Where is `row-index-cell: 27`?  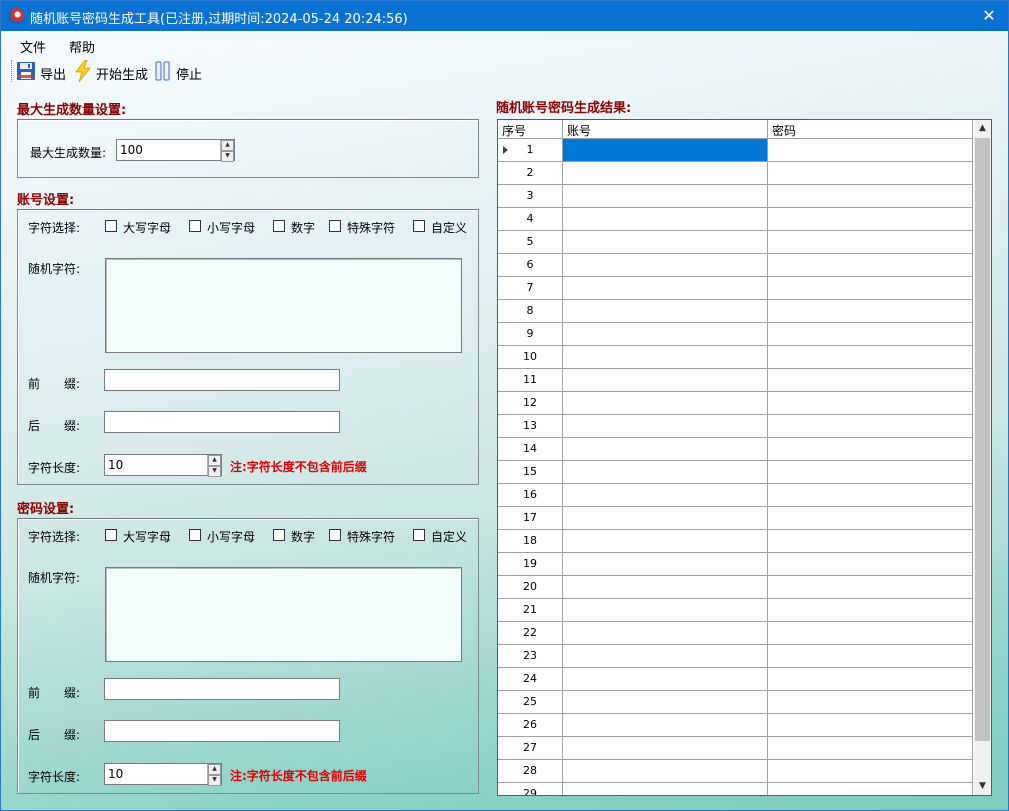
row-index-cell: 27 is located at coordinates (530, 748).